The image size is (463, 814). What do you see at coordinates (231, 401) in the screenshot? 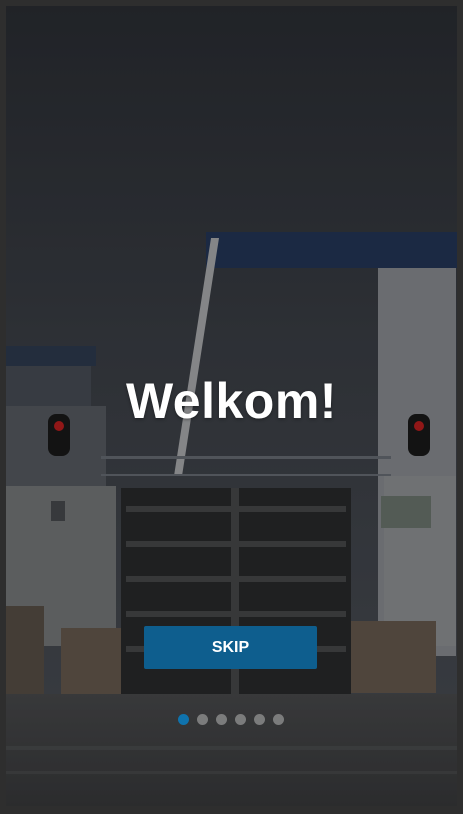
I see `welcome-title: Welkom!` at bounding box center [231, 401].